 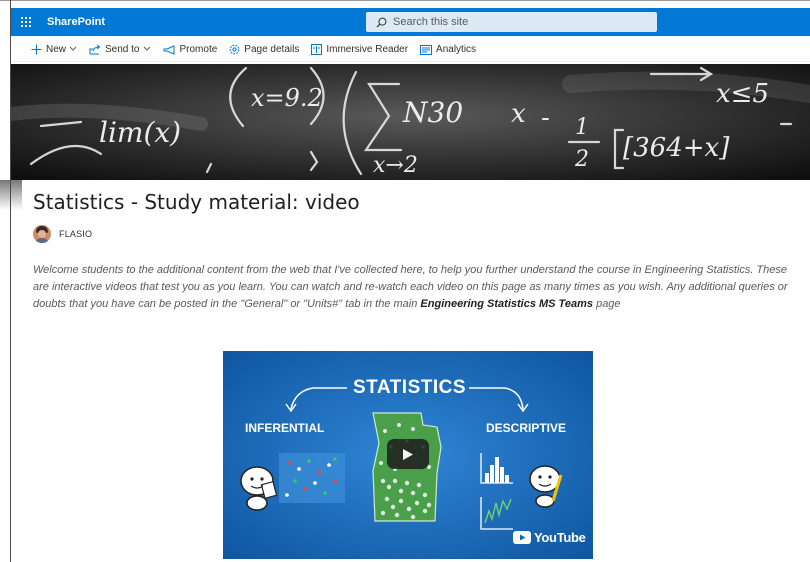 What do you see at coordinates (410, 387) in the screenshot?
I see `video-title-text: STATISTICS` at bounding box center [410, 387].